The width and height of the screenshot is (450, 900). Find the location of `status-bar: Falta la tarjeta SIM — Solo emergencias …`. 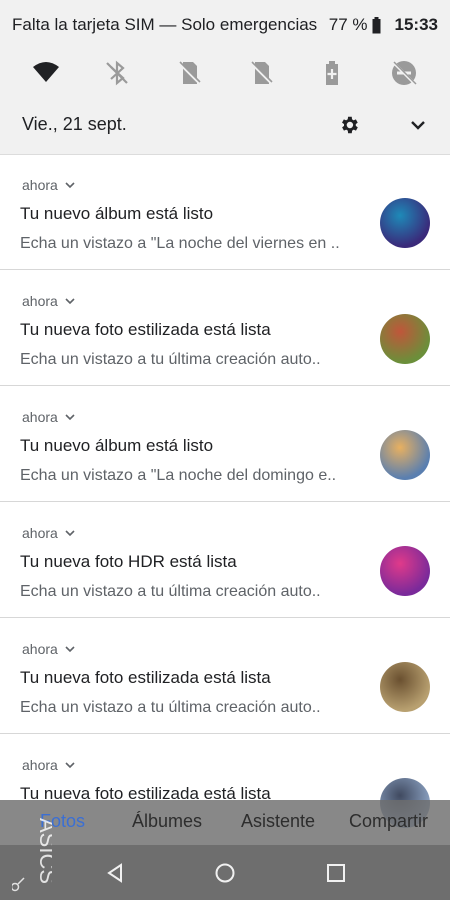

status-bar: Falta la tarjeta SIM — Solo emergencias … is located at coordinates (225, 25).